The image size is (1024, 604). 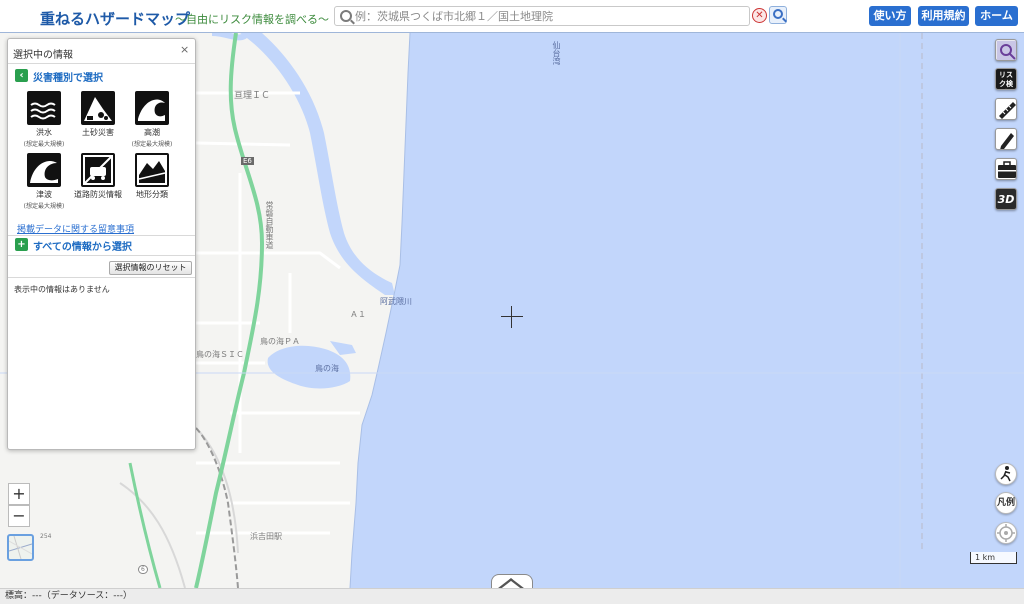 What do you see at coordinates (152, 170) in the screenshot?
I see `terrain-classification-icon` at bounding box center [152, 170].